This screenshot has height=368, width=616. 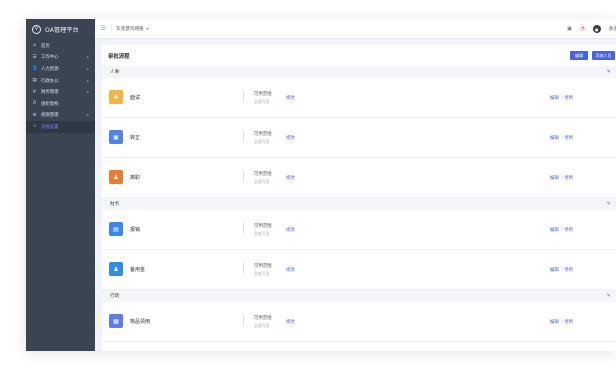 I want to click on menu-toggle-icon: ☰, so click(x=103, y=28).